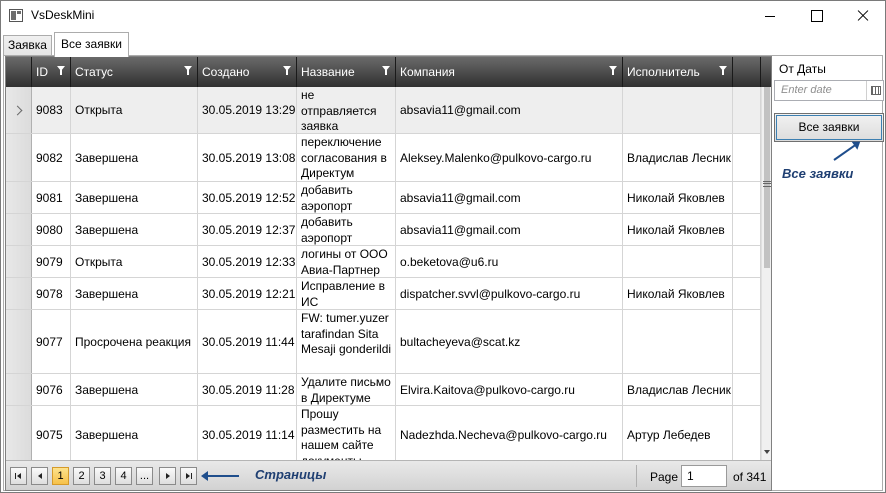 The image size is (886, 493). I want to click on page-button-3: 3, so click(102, 476).